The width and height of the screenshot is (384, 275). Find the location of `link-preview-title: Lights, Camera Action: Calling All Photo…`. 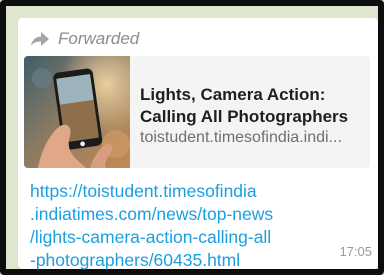

link-preview-title: Lights, Camera Action: Calling All Photo… is located at coordinates (253, 106).